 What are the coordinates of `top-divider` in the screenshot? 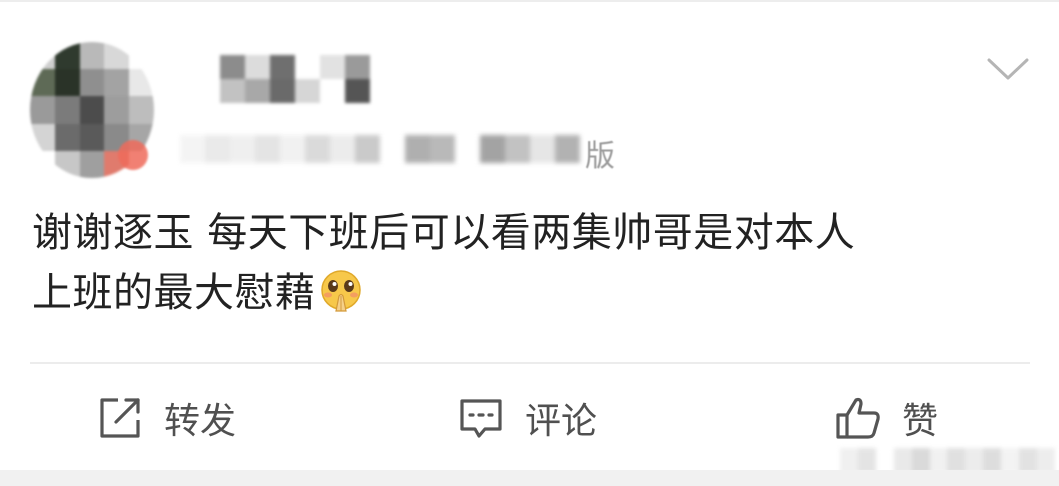 It's located at (529, 1).